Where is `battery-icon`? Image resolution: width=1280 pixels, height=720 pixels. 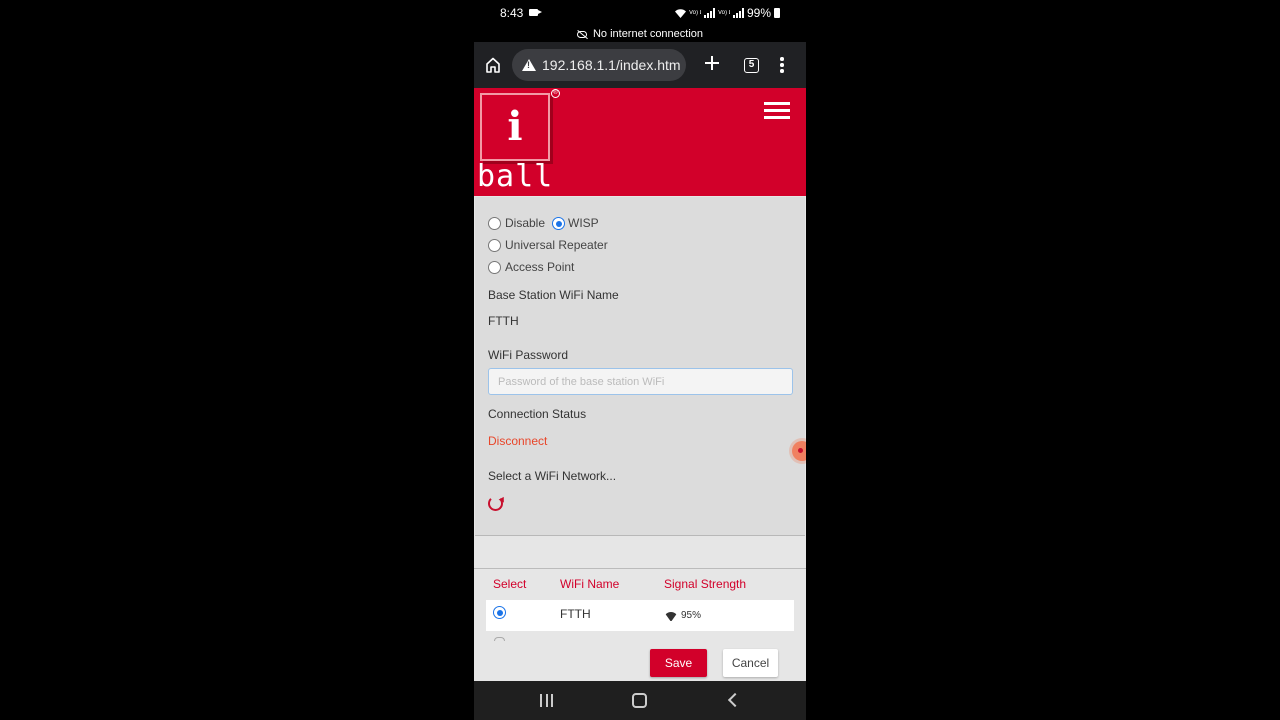 battery-icon is located at coordinates (777, 13).